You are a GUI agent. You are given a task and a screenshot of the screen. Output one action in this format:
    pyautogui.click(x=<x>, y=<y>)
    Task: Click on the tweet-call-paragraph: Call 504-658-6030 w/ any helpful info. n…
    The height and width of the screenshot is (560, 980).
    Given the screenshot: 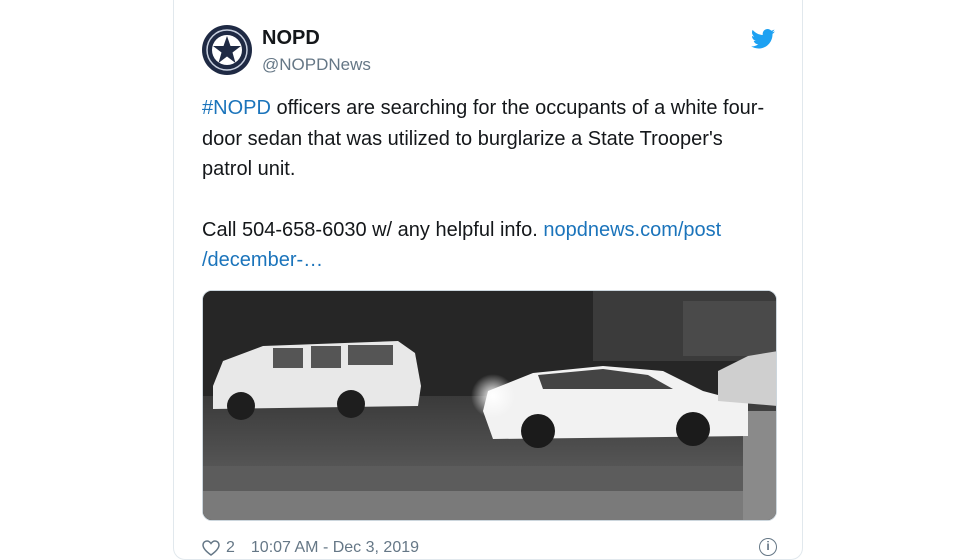 What is the action you would take?
    pyautogui.click(x=489, y=245)
    